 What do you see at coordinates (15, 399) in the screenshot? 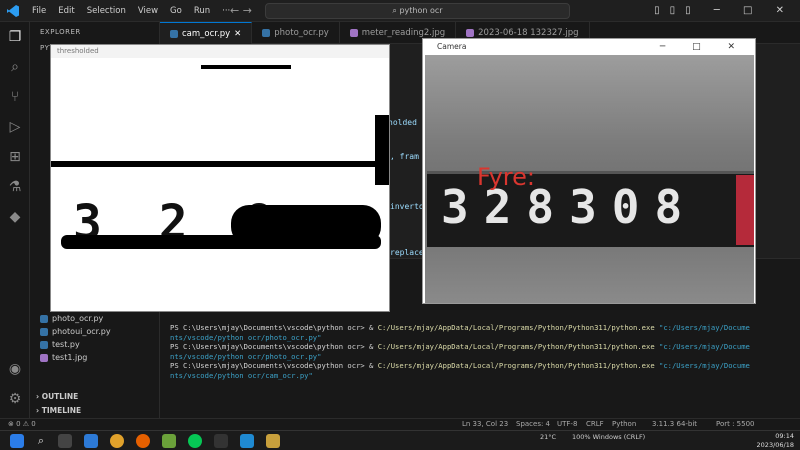
I see `gear-icon: ⚙` at bounding box center [15, 399].